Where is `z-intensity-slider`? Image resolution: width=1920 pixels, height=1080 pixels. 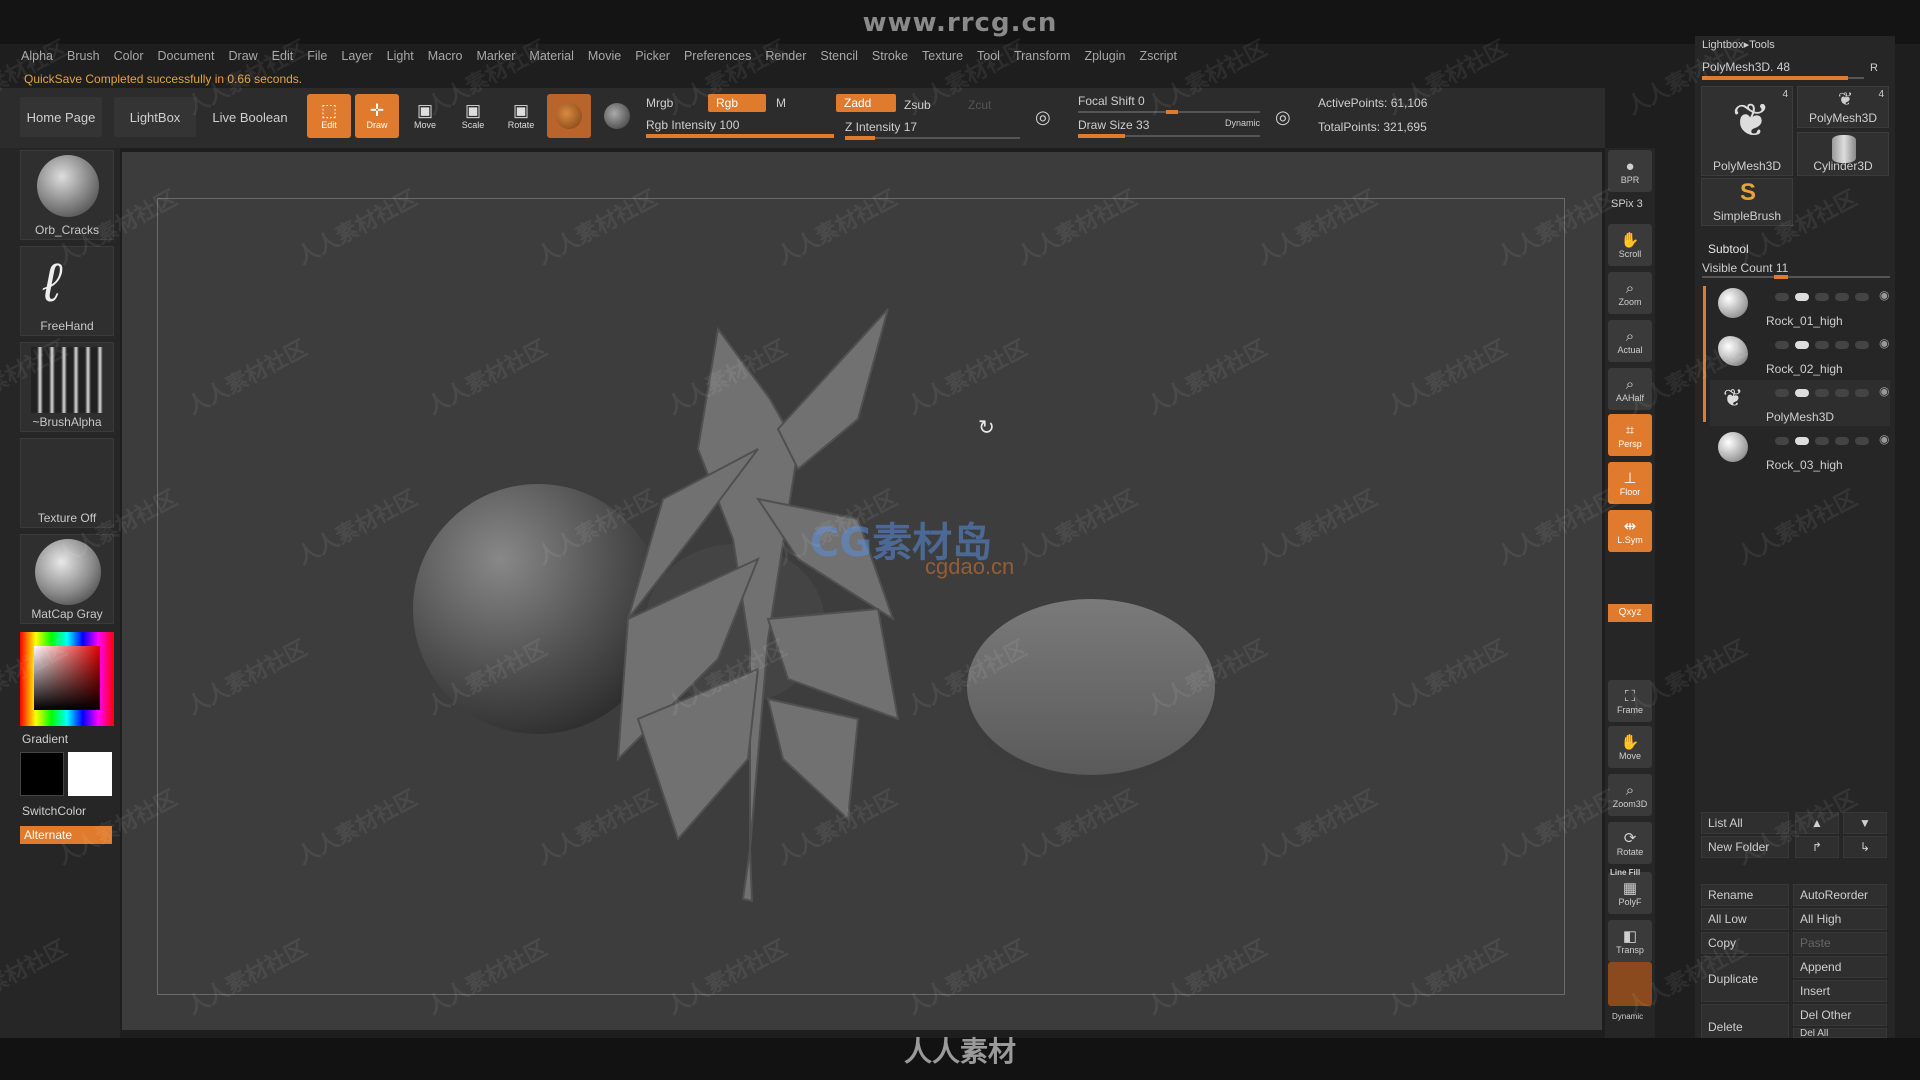
z-intensity-slider is located at coordinates (932, 138).